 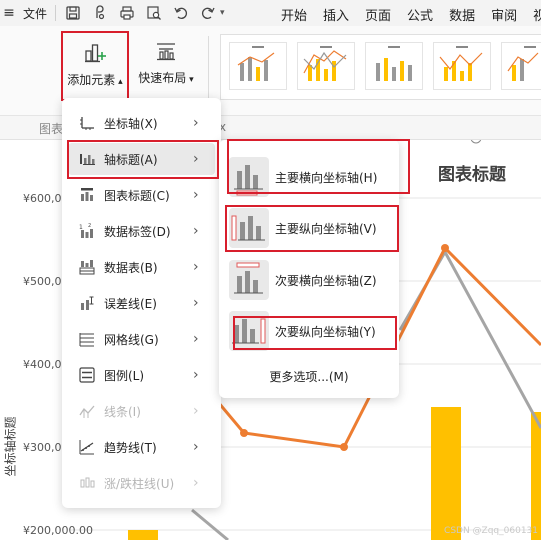 I want to click on tab-home: 开始, so click(x=294, y=14).